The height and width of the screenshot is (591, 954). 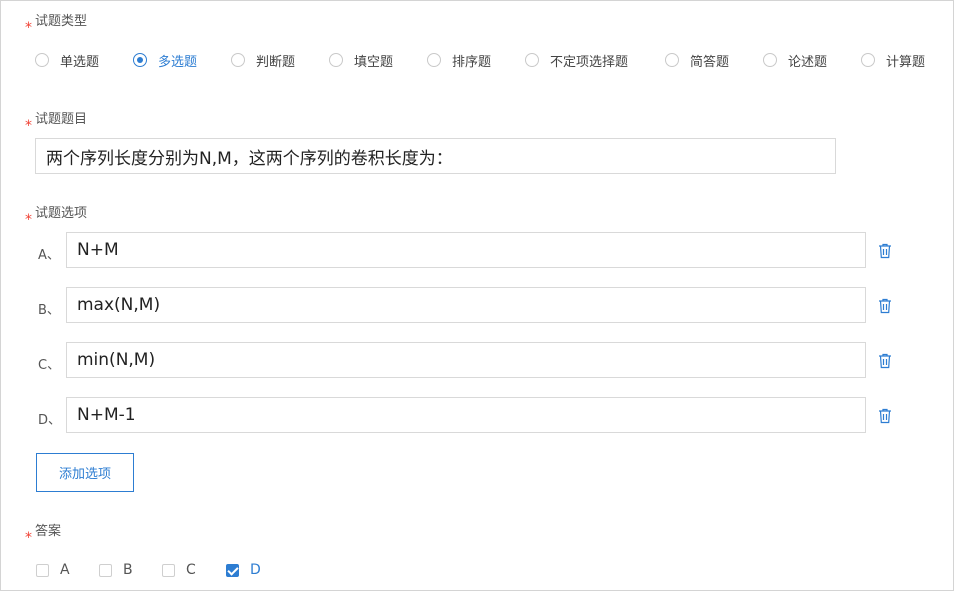 I want to click on radio-label: 简答题, so click(x=710, y=62).